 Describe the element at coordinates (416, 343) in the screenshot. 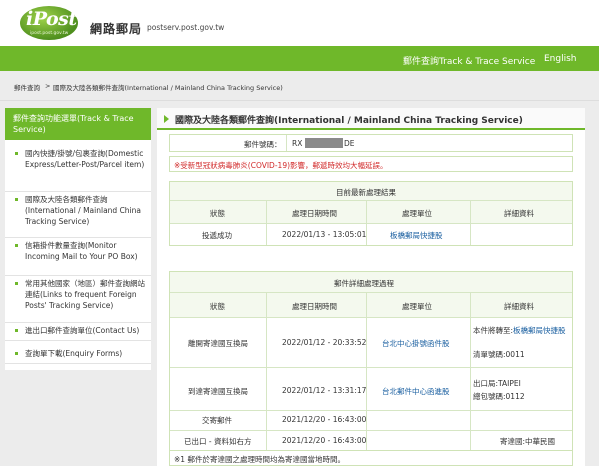

I see `history-row-1-unit-link: 台北中心掛號函件股` at that location.